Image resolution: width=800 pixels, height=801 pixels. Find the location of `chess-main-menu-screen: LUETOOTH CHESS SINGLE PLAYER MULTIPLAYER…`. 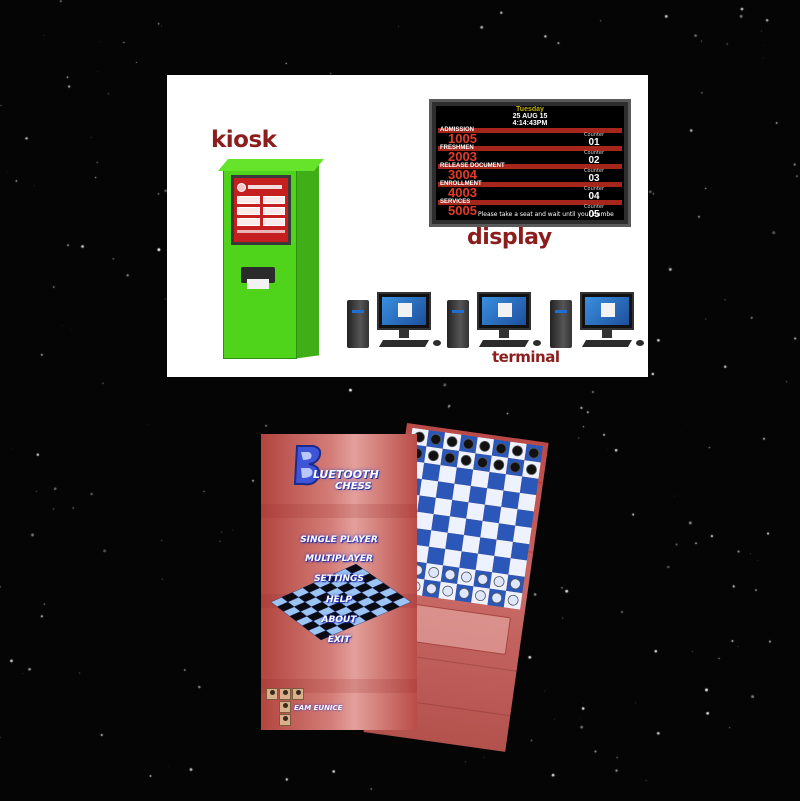

chess-main-menu-screen: LUETOOTH CHESS SINGLE PLAYER MULTIPLAYER… is located at coordinates (339, 582).